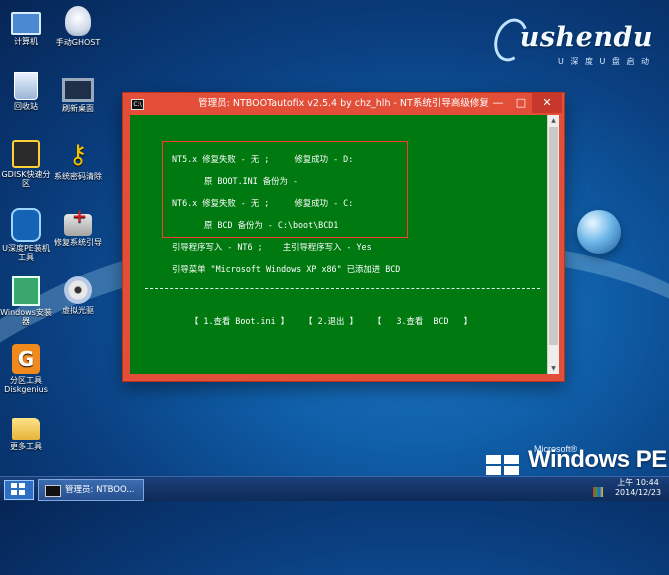 Image resolution: width=669 pixels, height=575 pixels. Describe the element at coordinates (78, 42) in the screenshot. I see `desktop-icon-label: 手动GHOST` at that location.